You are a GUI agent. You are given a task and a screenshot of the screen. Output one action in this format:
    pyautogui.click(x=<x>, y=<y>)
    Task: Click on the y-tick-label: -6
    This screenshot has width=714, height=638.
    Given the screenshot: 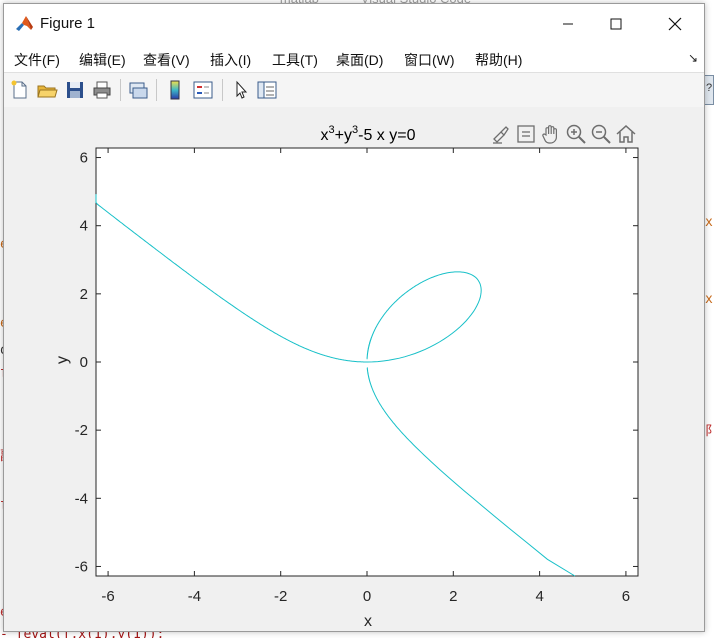 What is the action you would take?
    pyautogui.click(x=81, y=566)
    